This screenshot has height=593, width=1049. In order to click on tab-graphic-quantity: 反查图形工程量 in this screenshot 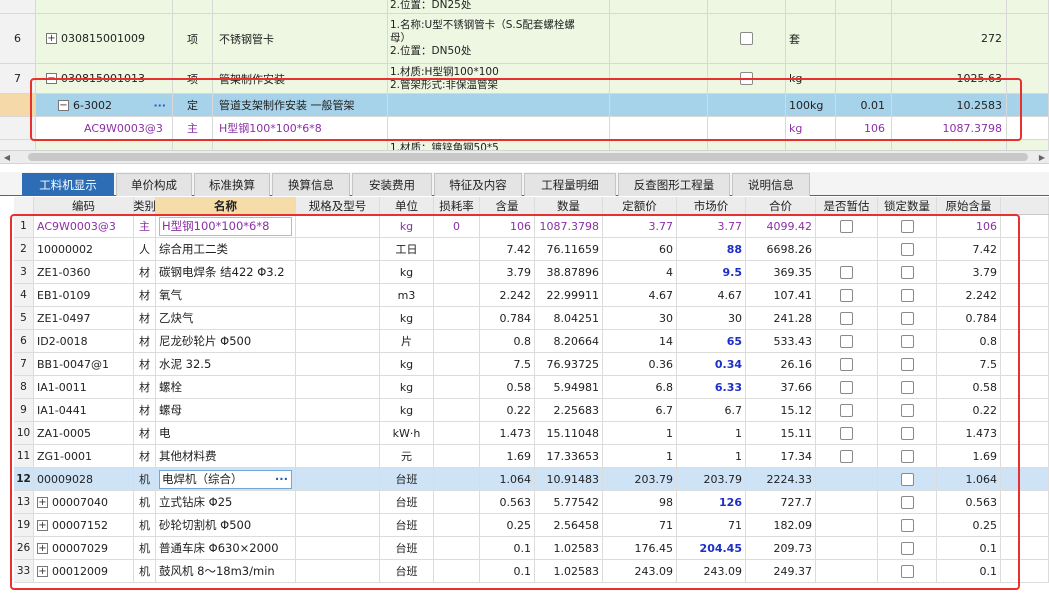, I will do `click(674, 184)`.